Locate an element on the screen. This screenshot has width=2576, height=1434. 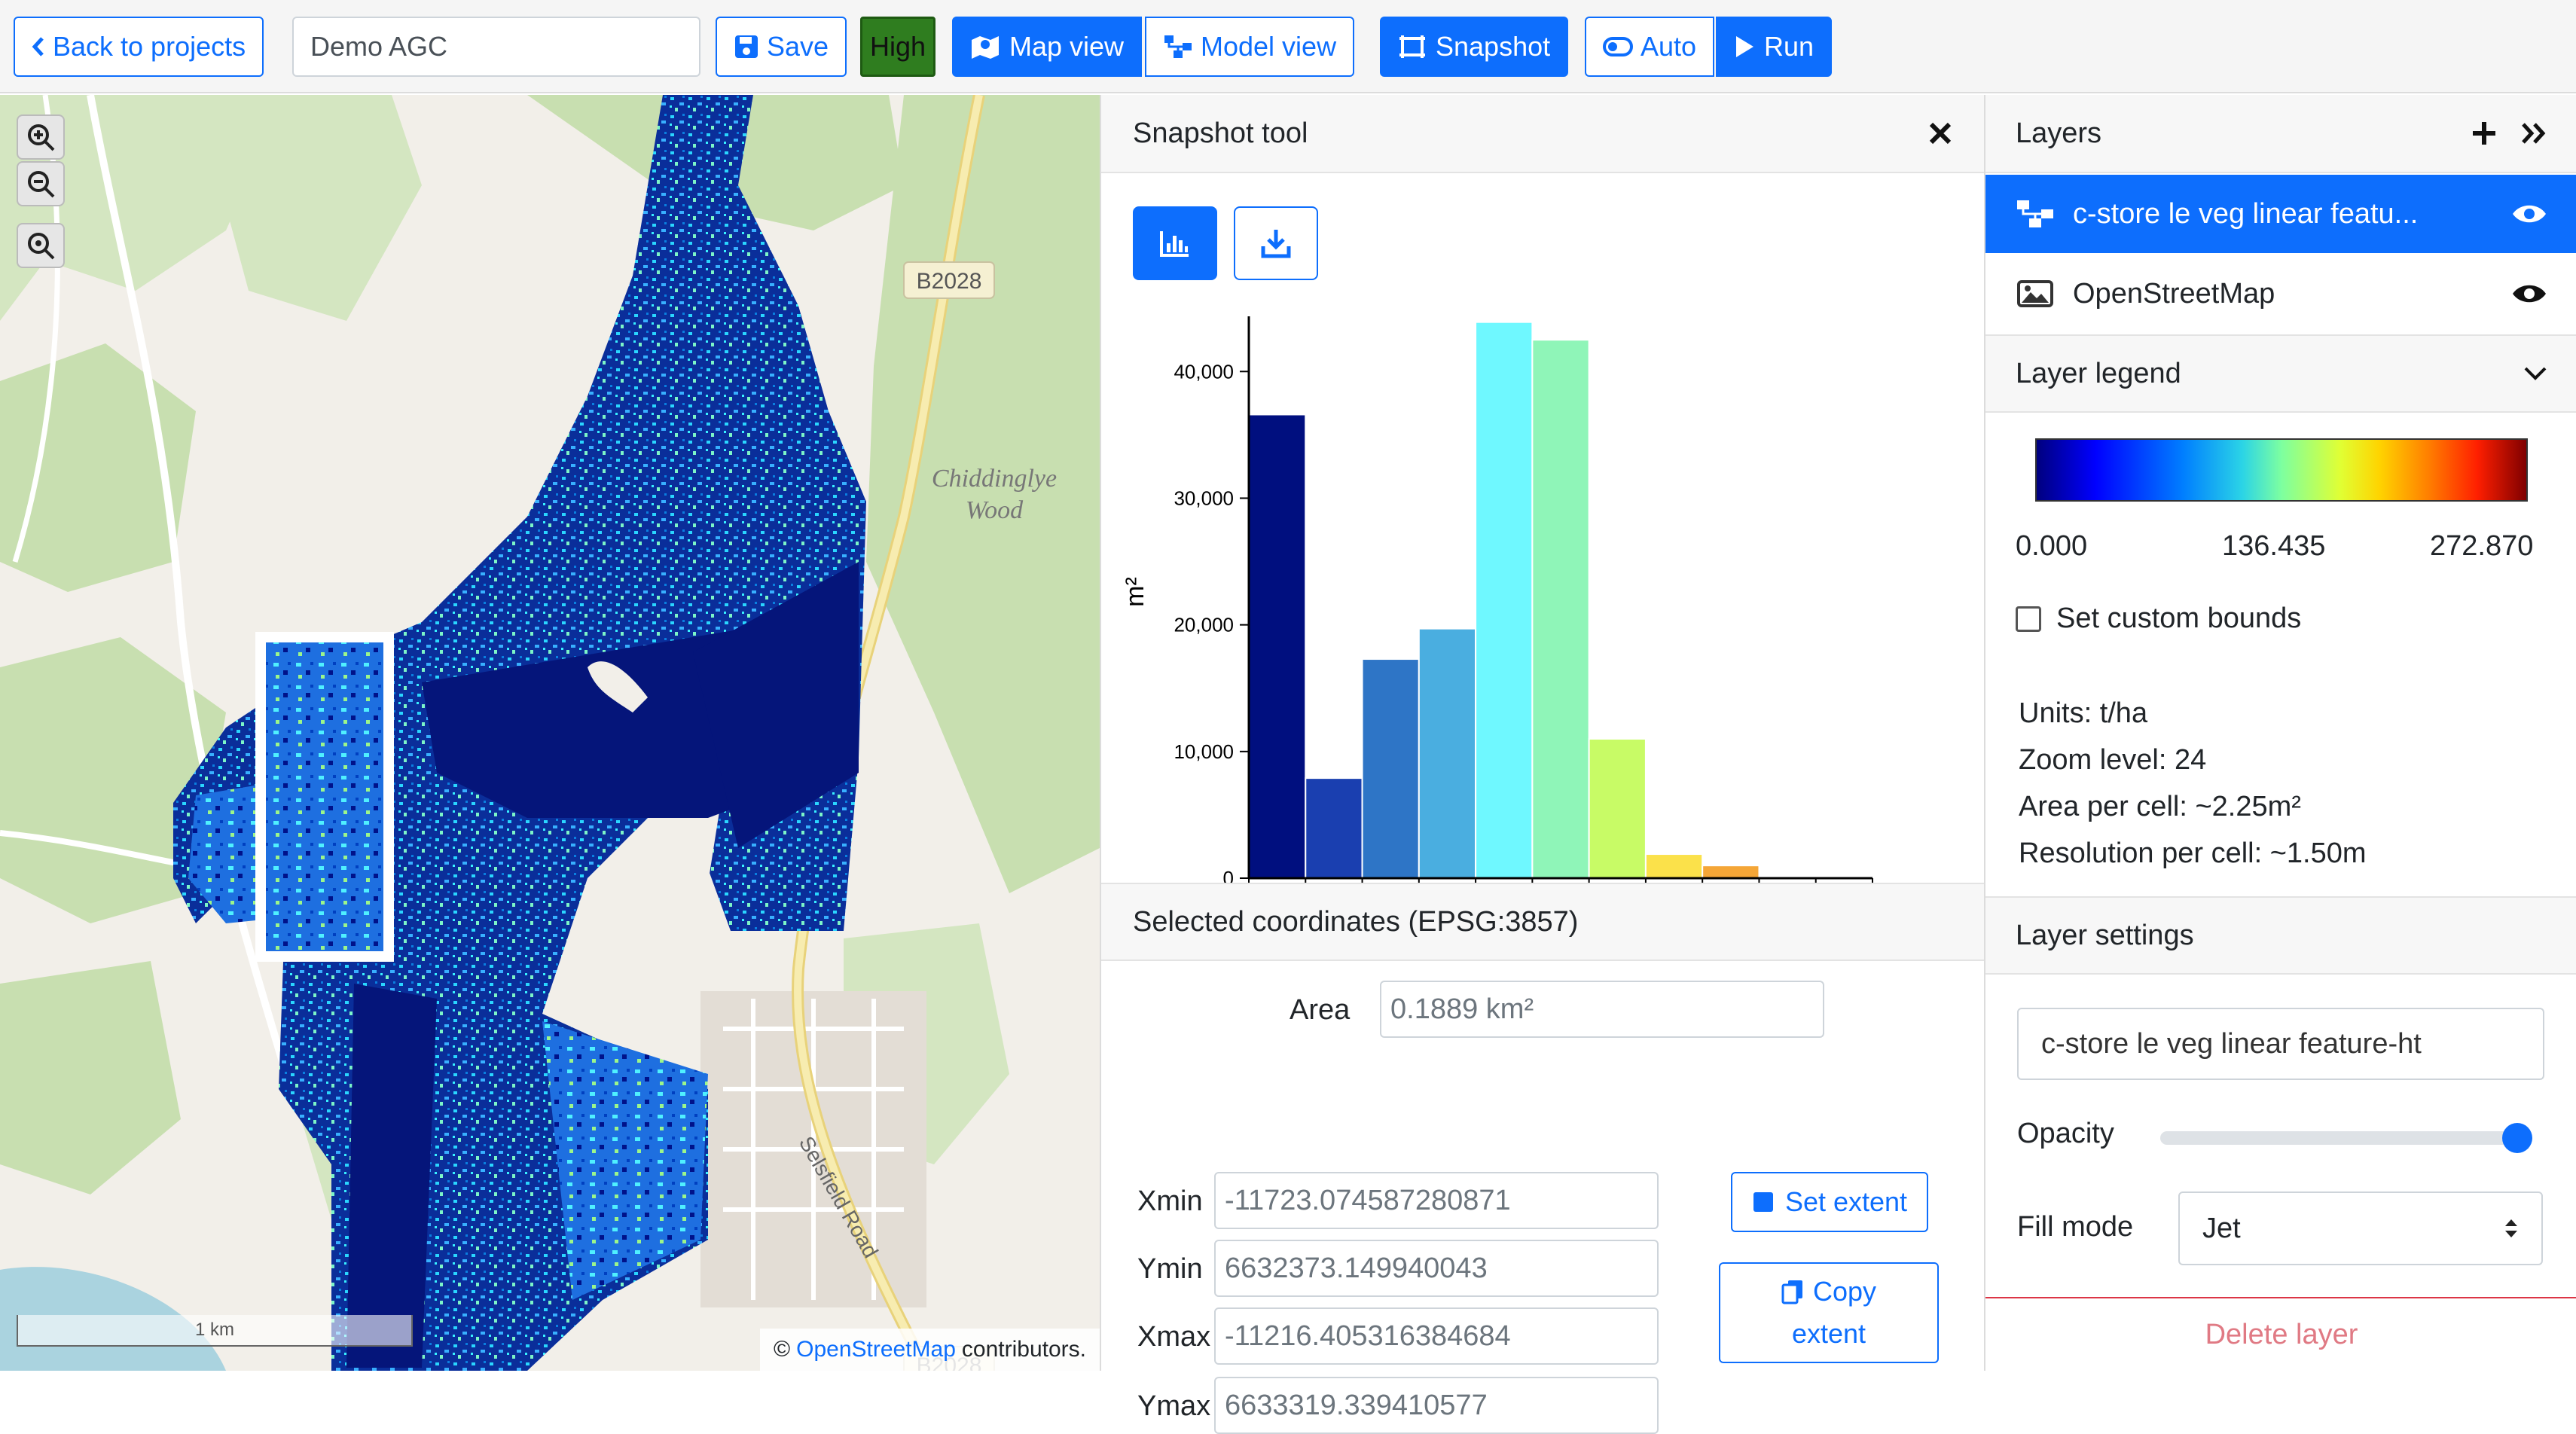
xmin-field: -11723.074587280871 is located at coordinates (1437, 1200).